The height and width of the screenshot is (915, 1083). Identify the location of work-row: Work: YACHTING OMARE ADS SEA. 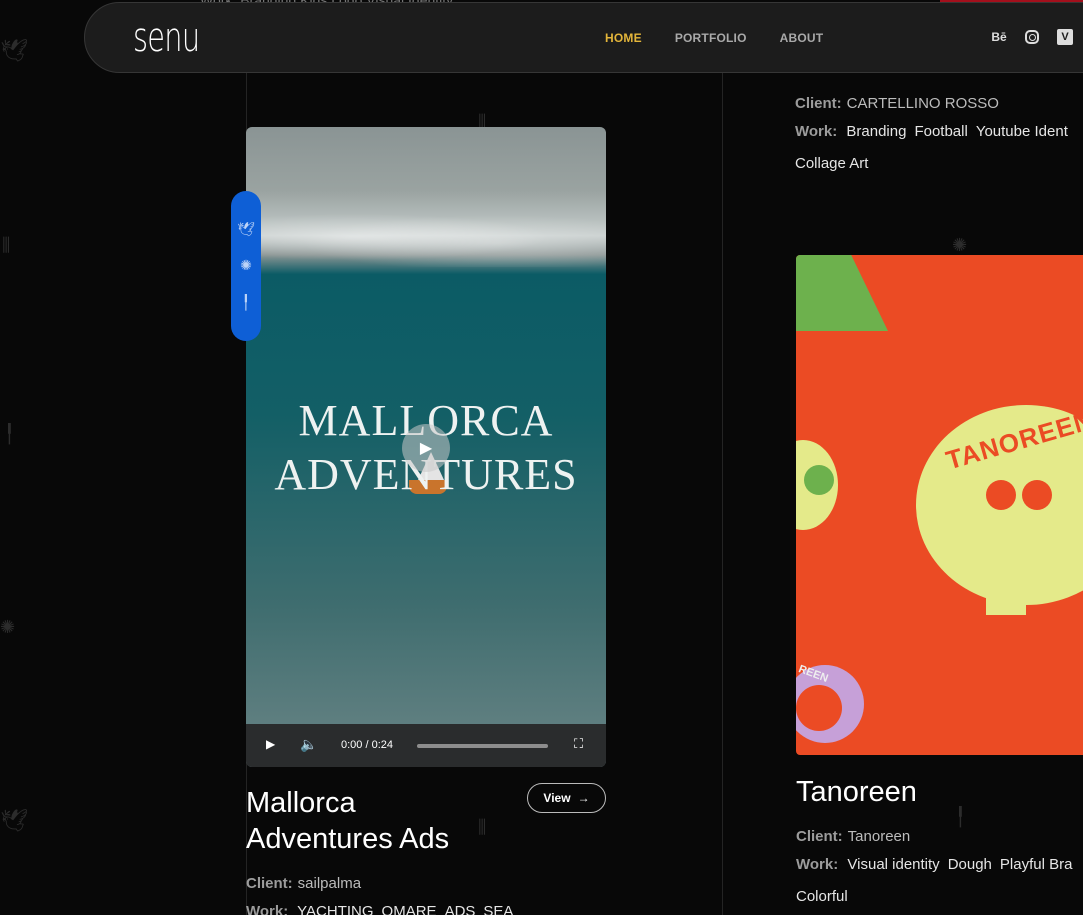
(383, 909).